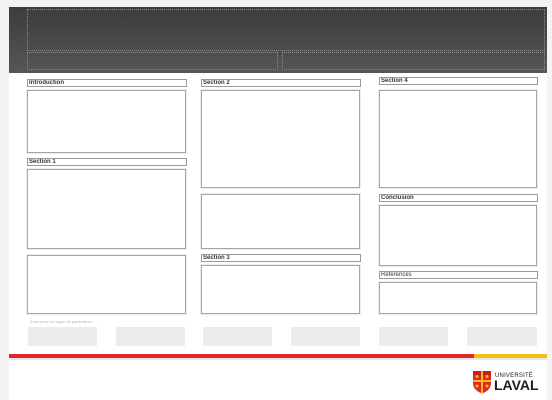 The image size is (552, 400). What do you see at coordinates (458, 81) in the screenshot?
I see `section-4-heading: Section 4` at bounding box center [458, 81].